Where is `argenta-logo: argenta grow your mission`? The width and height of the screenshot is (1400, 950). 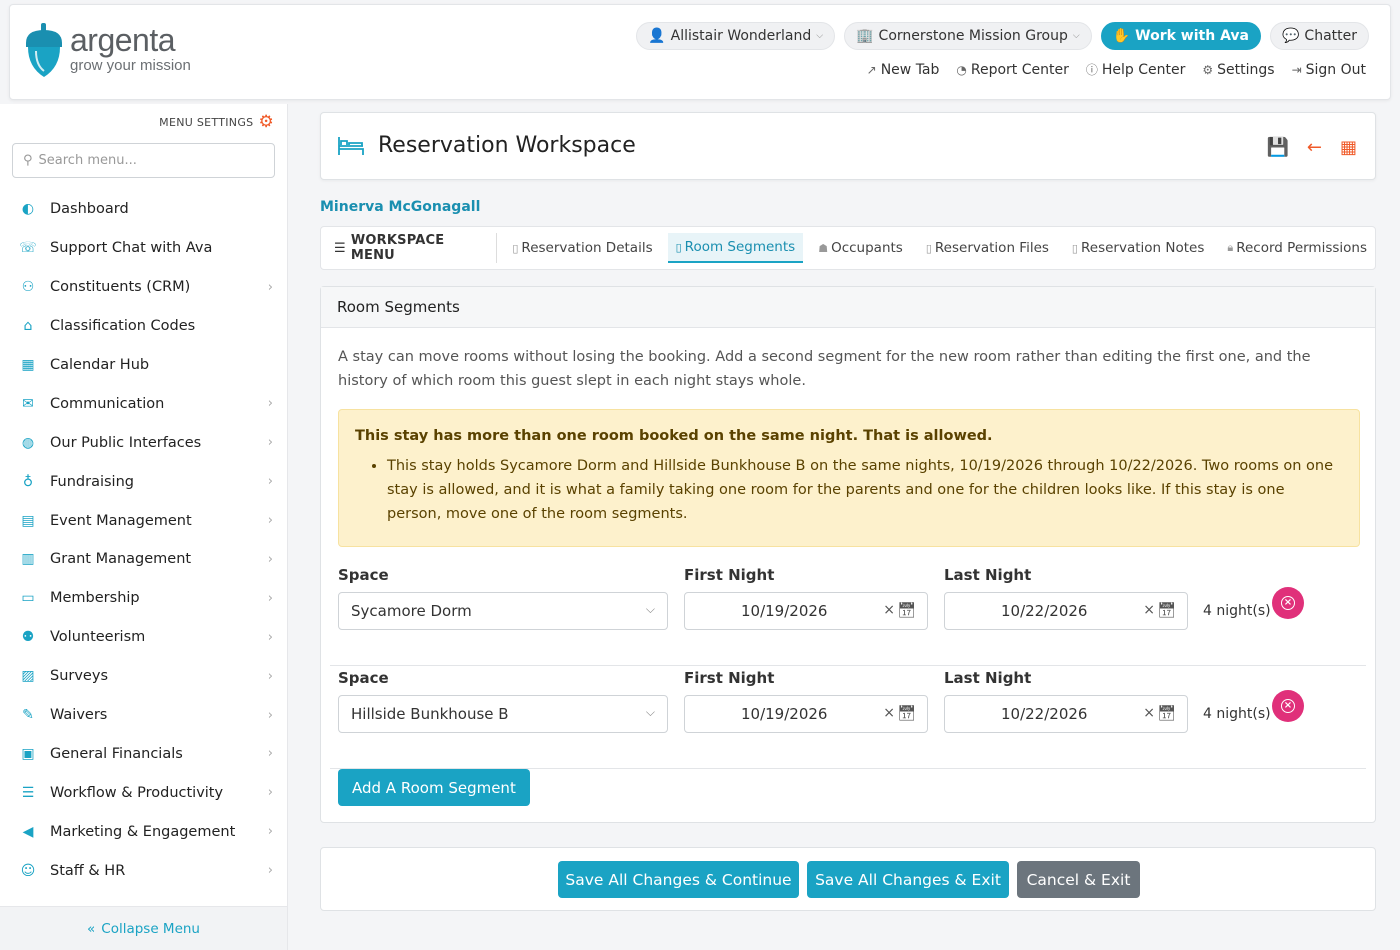
argenta-logo: argenta grow your mission is located at coordinates (107, 50).